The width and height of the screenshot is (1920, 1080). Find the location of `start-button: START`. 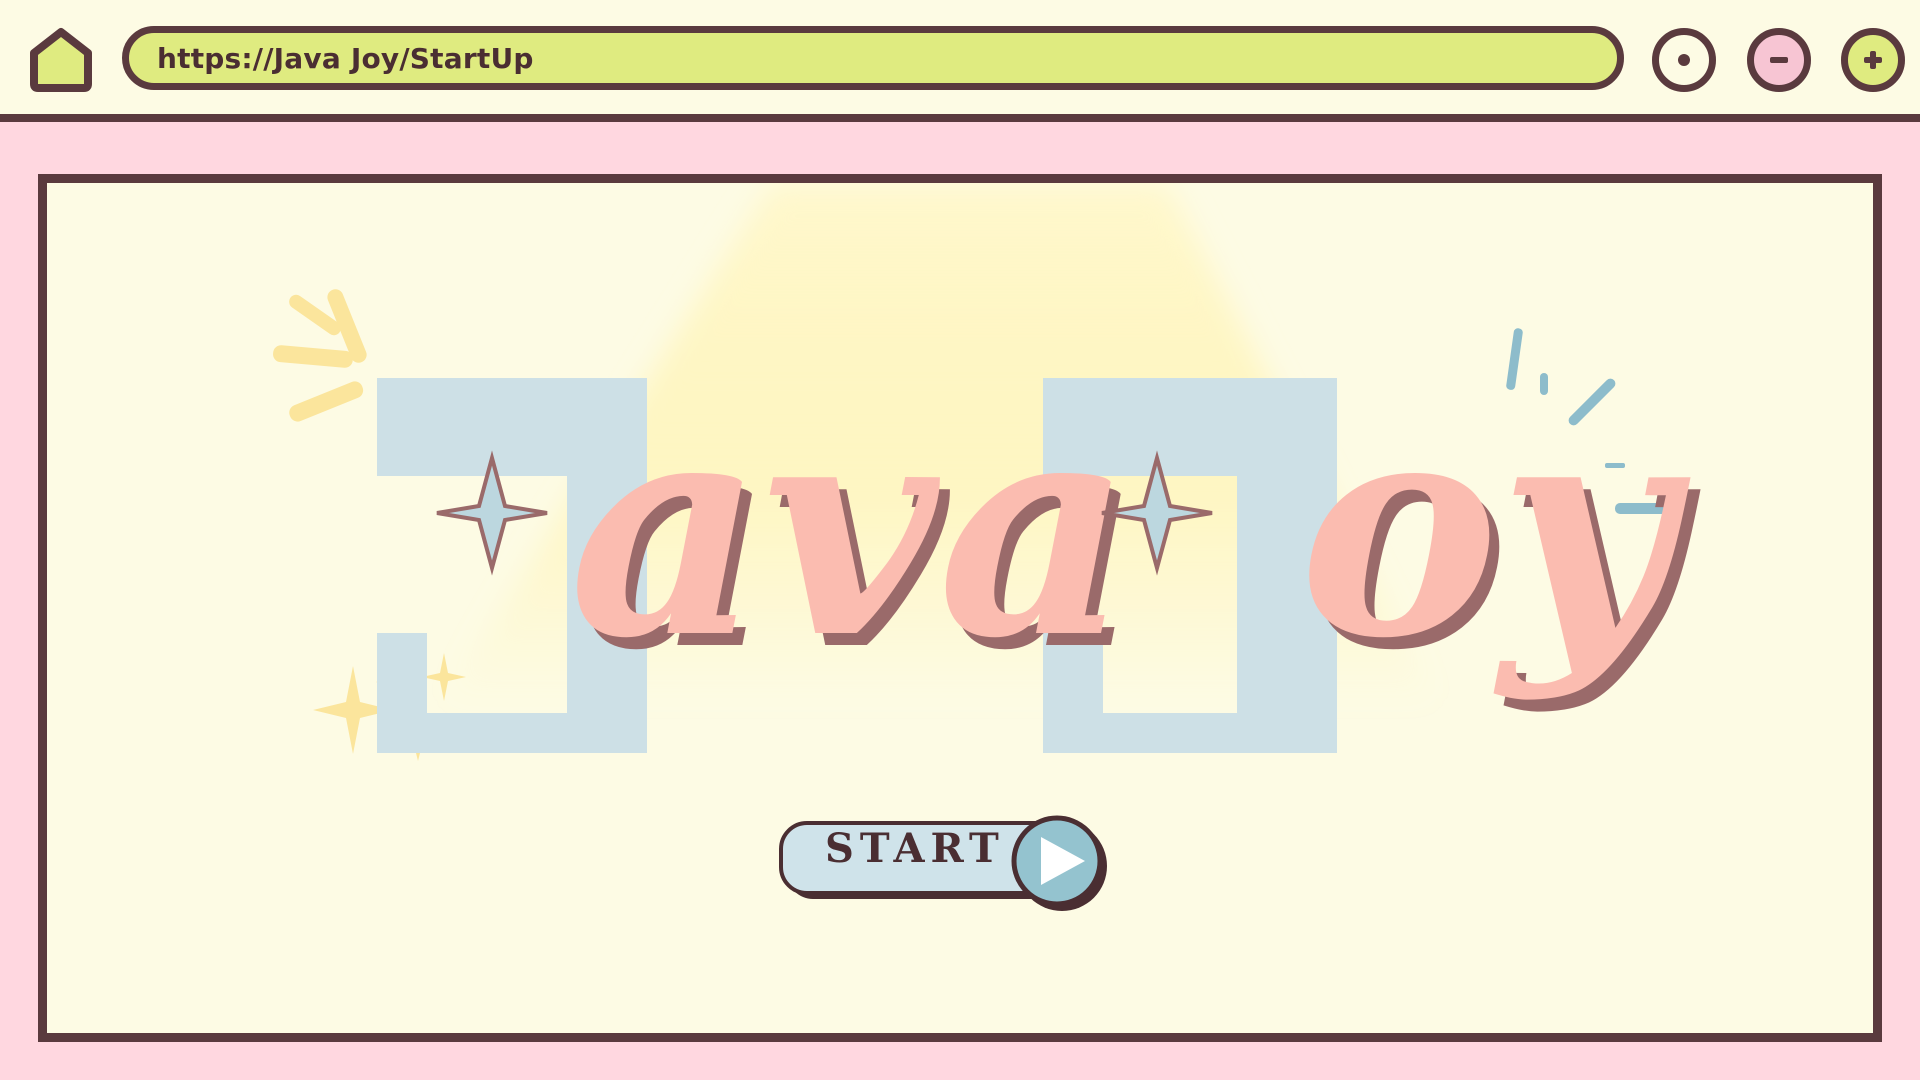

start-button: START is located at coordinates (967, 863).